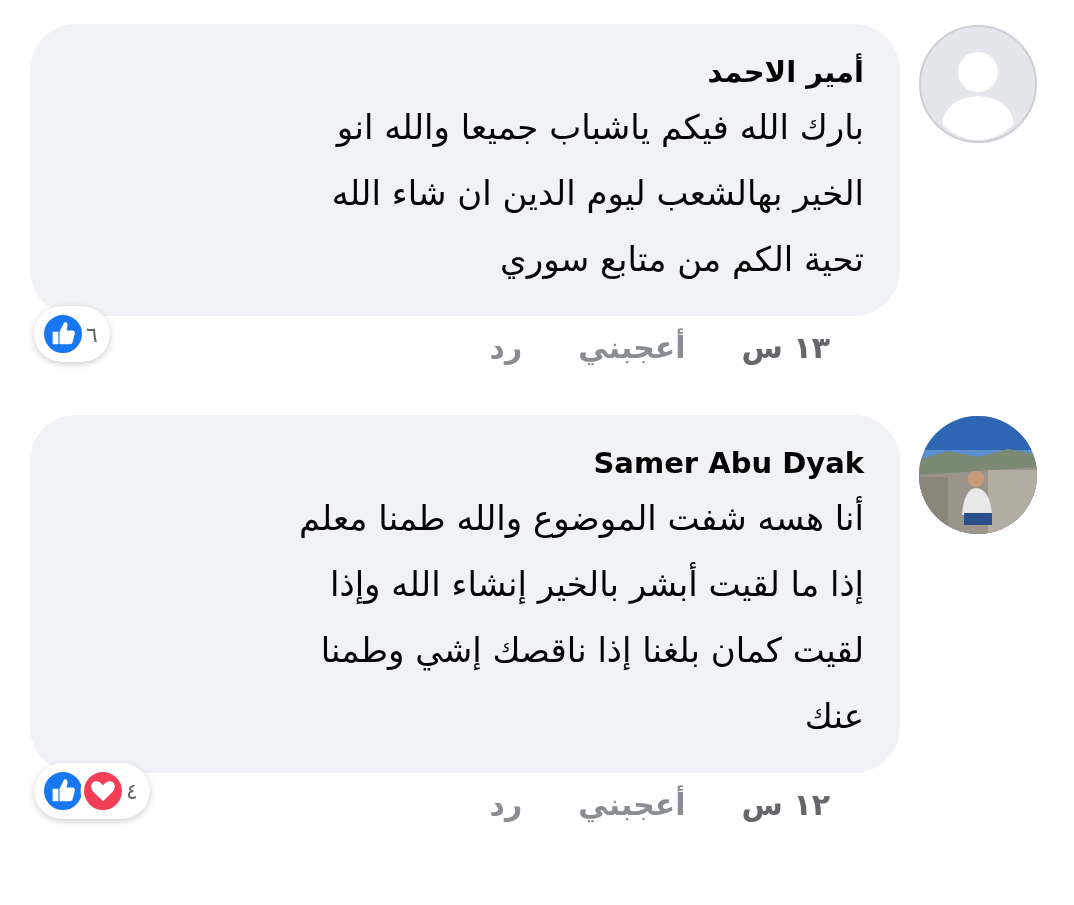 The height and width of the screenshot is (905, 1074). I want to click on reaction-count: ٦, so click(92, 334).